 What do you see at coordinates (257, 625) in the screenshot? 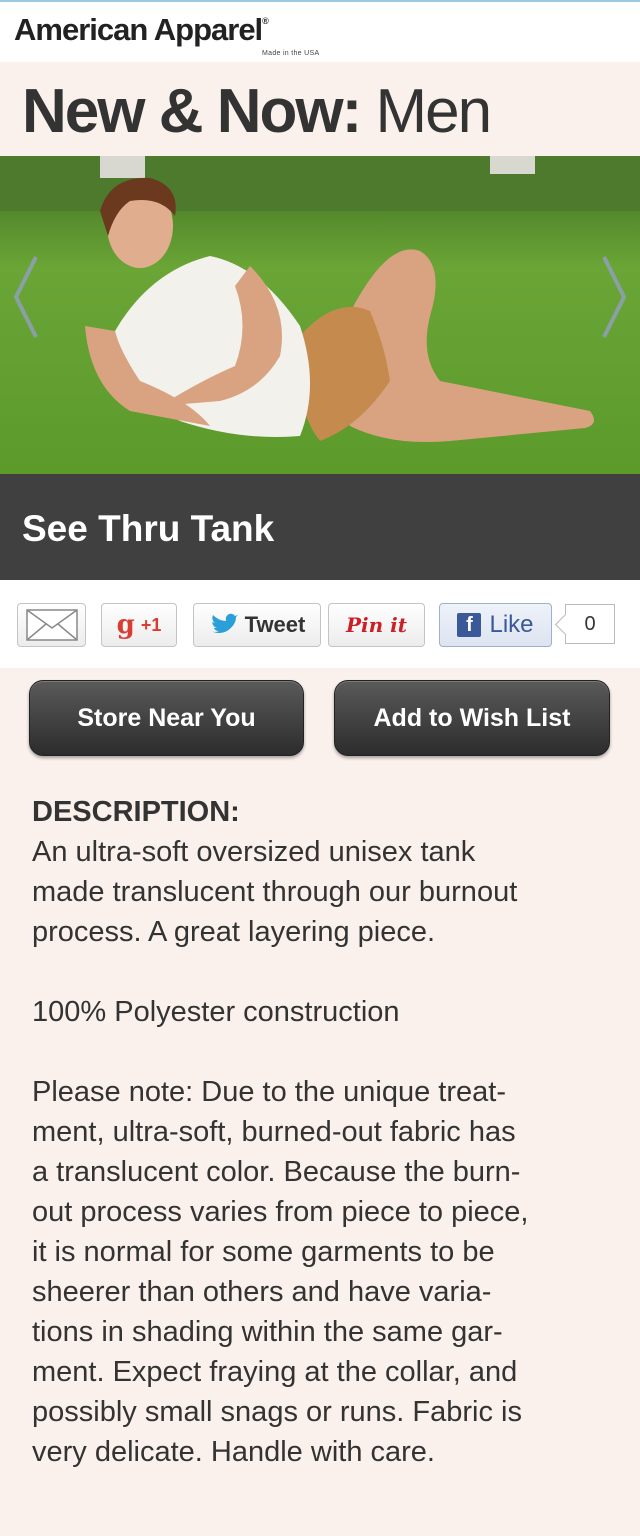
I see `tweet-button: Tweet` at bounding box center [257, 625].